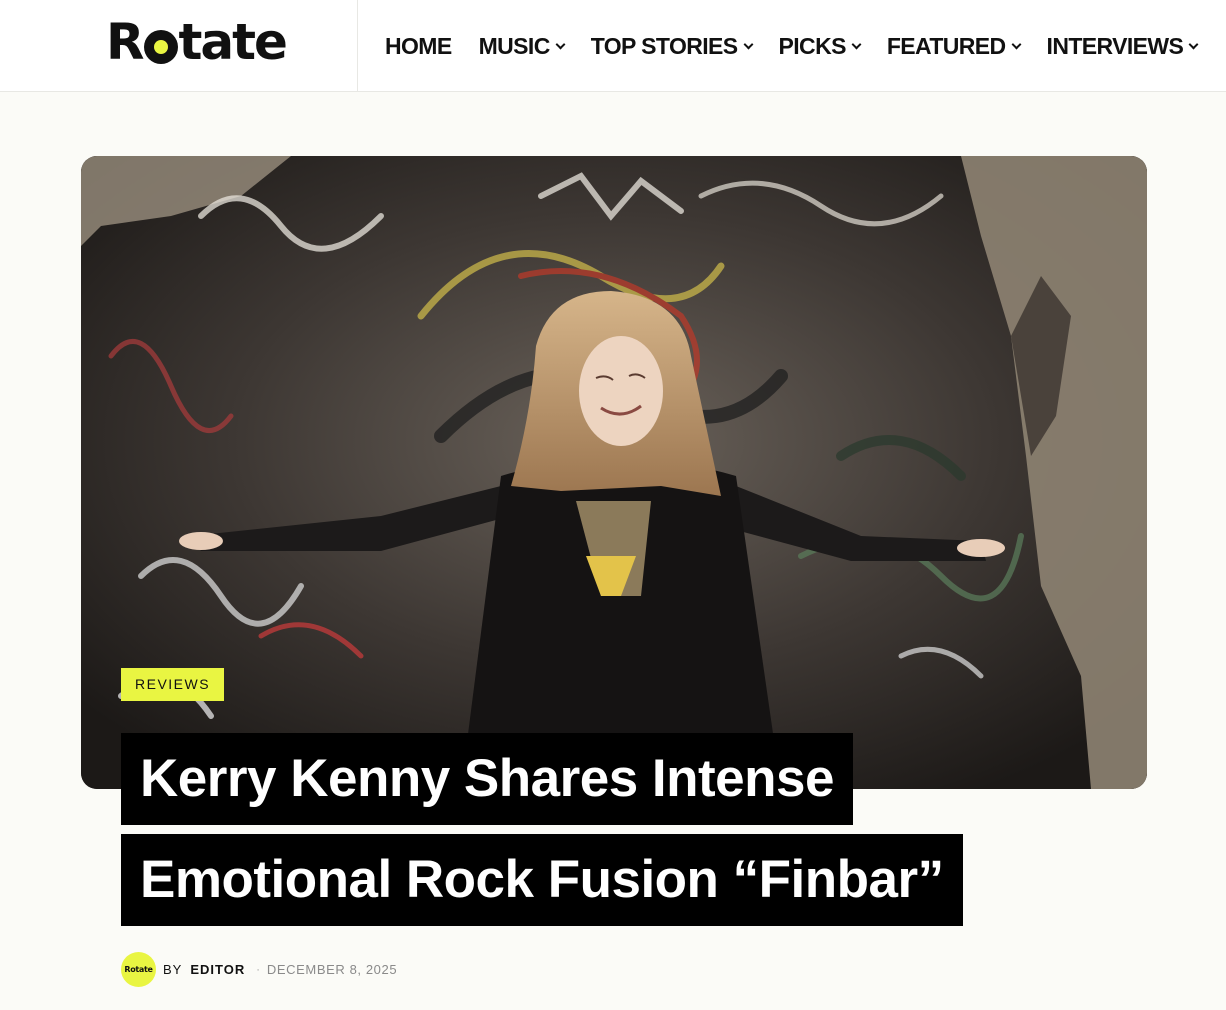  I want to click on article-meta: Rotate BY EDITOR · DECEMBER 8, 2025, so click(259, 969).